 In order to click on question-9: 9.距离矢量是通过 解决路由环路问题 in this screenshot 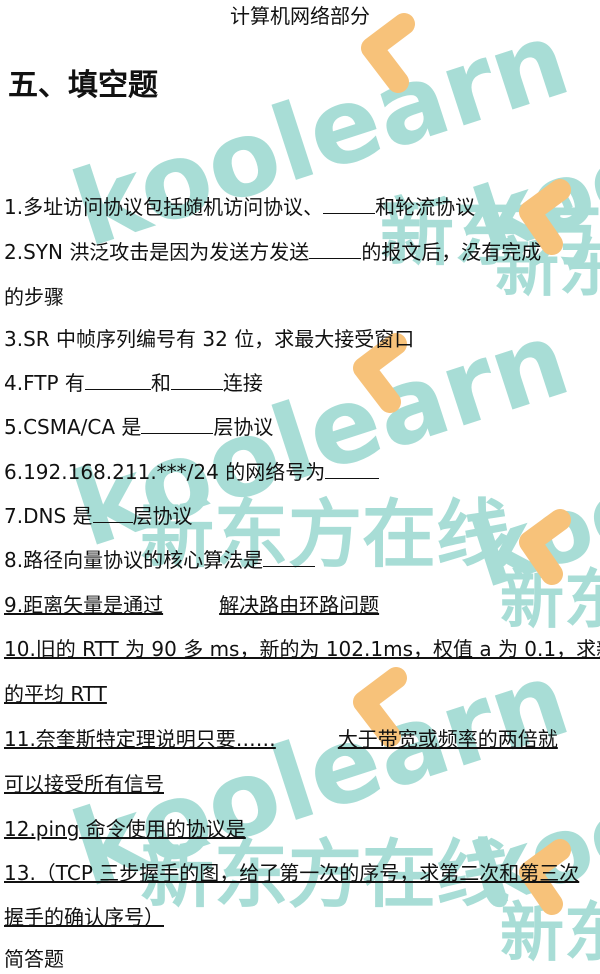, I will do `click(192, 605)`.